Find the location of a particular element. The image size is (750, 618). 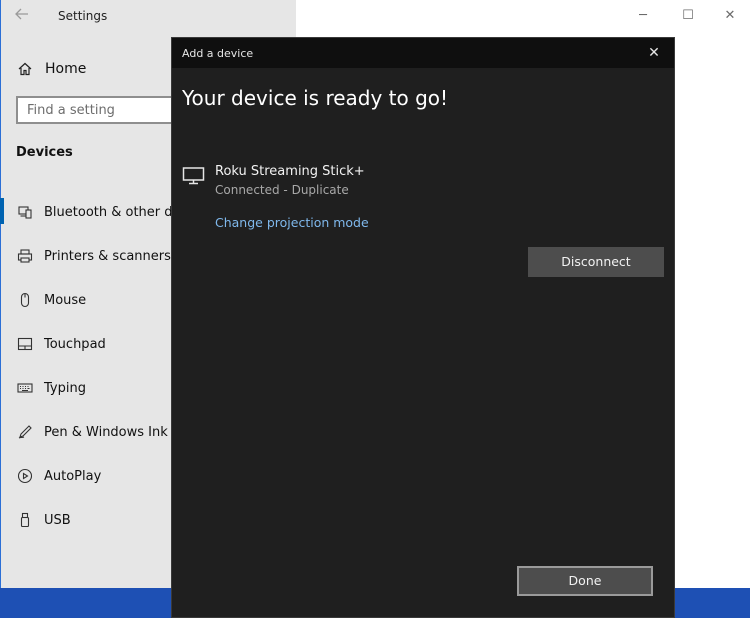

sidebar-item-label: AutoPlay is located at coordinates (73, 476).